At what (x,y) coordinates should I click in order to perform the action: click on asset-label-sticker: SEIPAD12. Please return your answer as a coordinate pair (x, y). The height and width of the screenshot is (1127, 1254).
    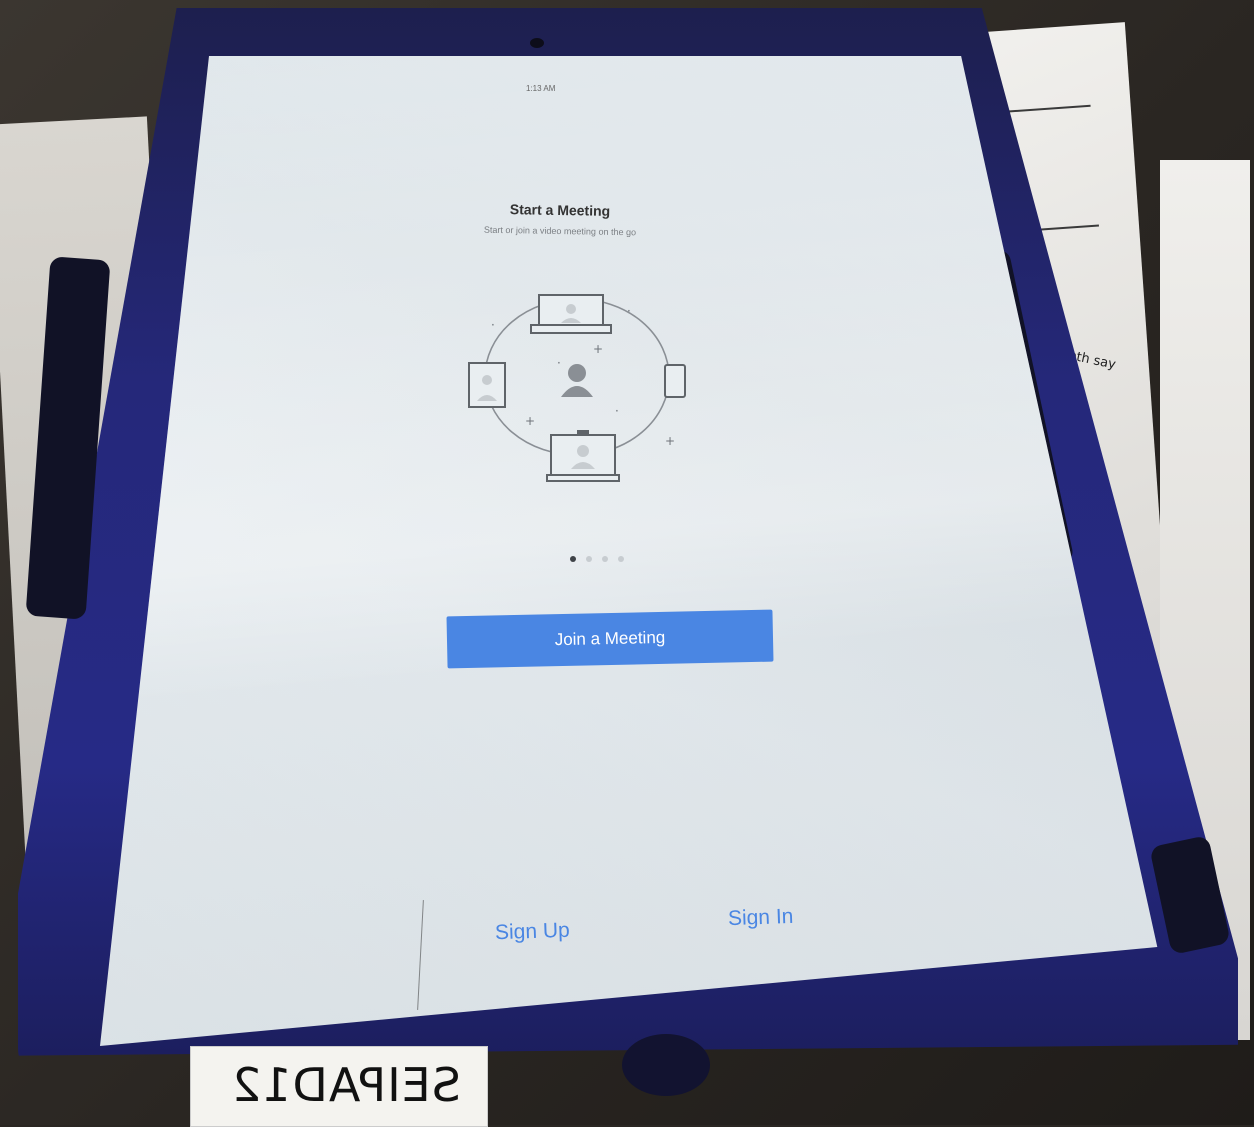
    Looking at the image, I should click on (339, 1086).